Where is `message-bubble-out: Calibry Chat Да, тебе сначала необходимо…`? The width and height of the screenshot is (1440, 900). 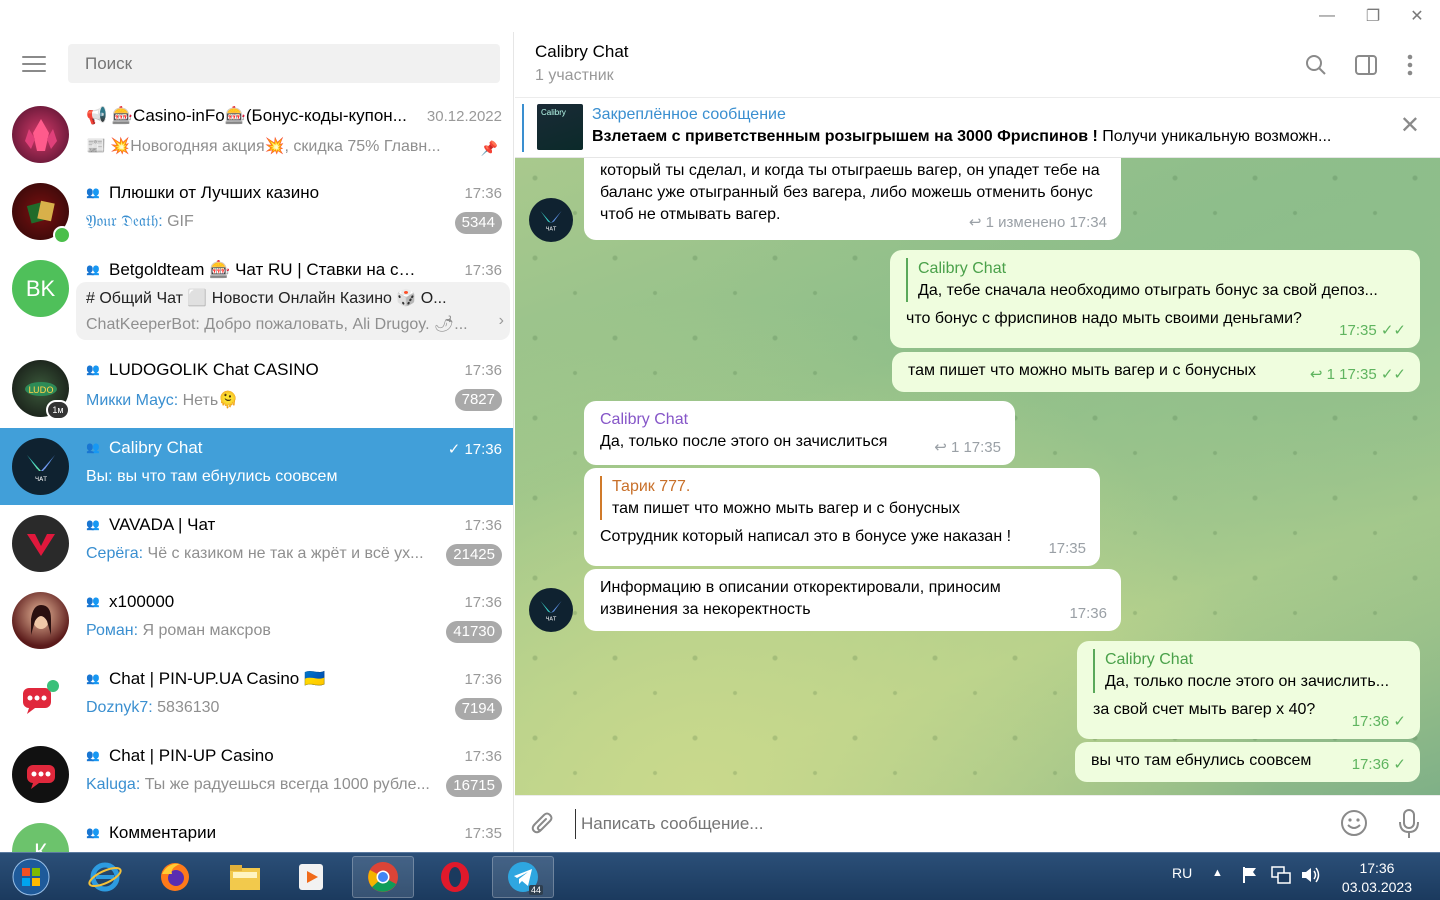 message-bubble-out: Calibry Chat Да, тебе сначала необходимо… is located at coordinates (1155, 299).